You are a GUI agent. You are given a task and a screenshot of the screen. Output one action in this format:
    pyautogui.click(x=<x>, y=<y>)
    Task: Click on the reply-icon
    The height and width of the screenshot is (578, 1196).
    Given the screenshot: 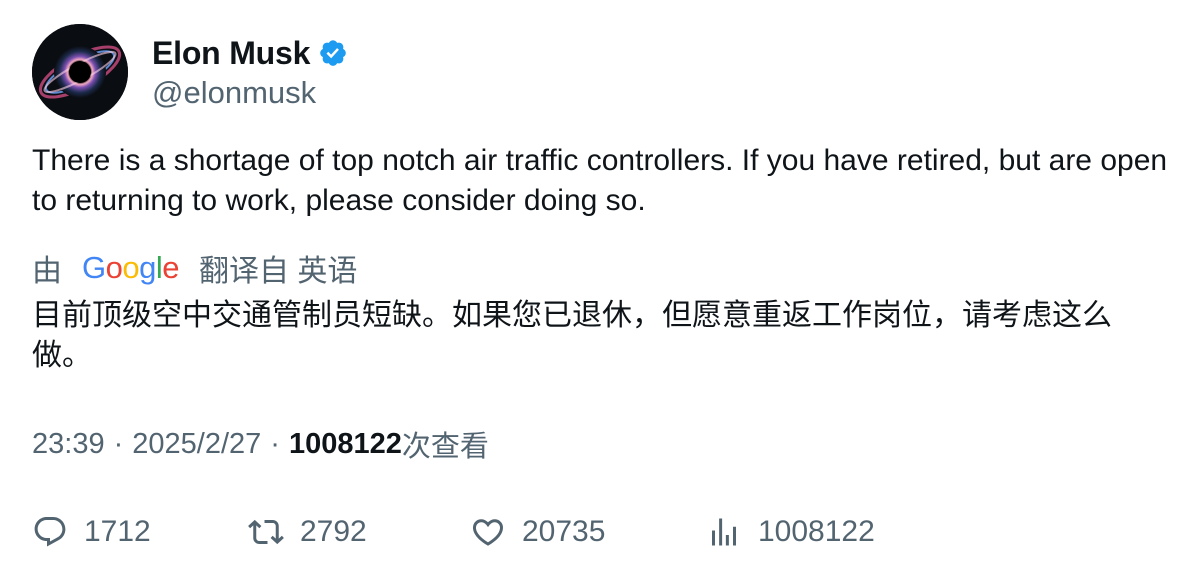 What is the action you would take?
    pyautogui.click(x=50, y=532)
    